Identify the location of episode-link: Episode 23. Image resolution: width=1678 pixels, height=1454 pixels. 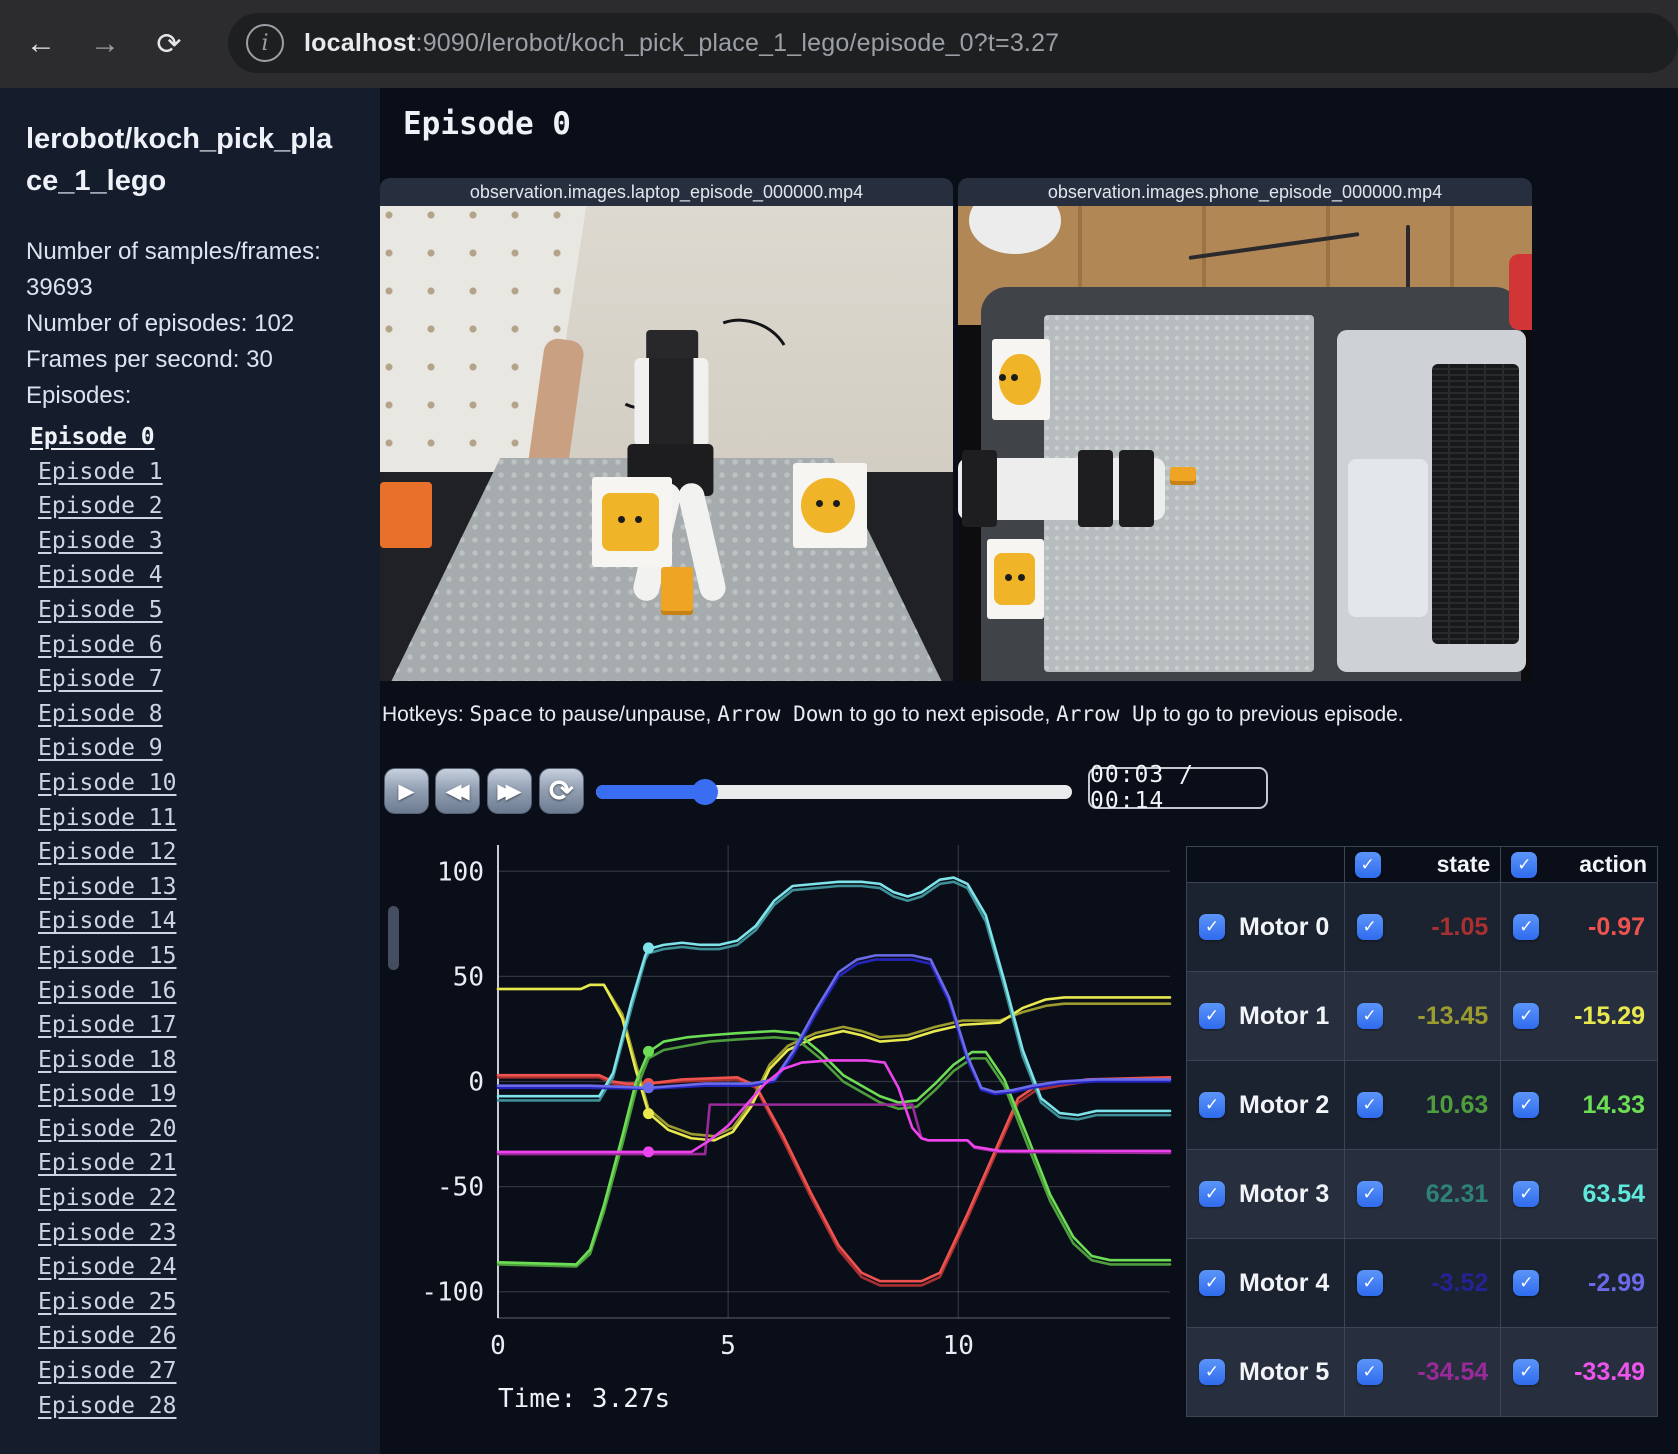
(203, 1233).